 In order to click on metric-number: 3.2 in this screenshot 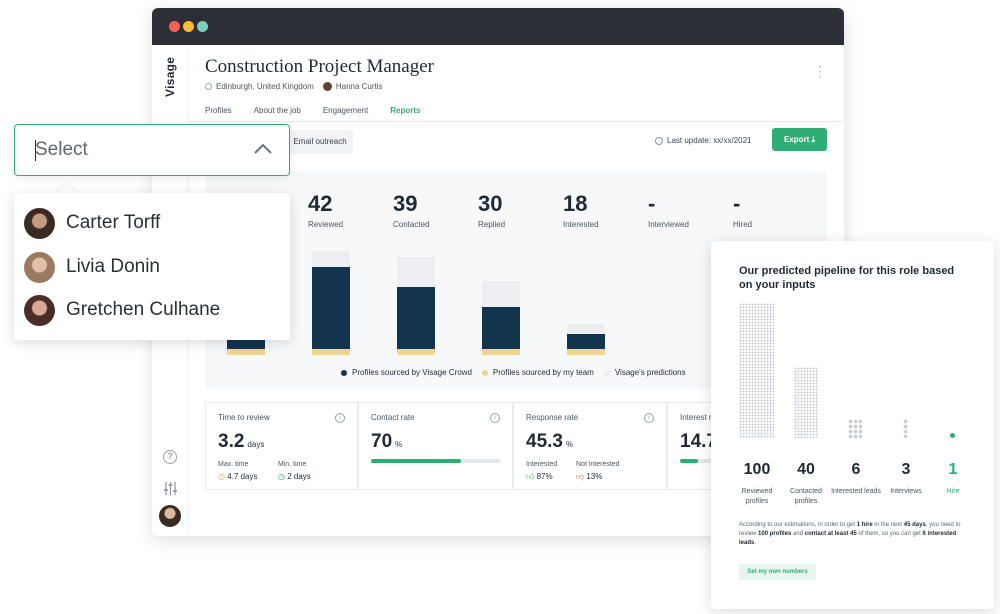, I will do `click(231, 441)`.